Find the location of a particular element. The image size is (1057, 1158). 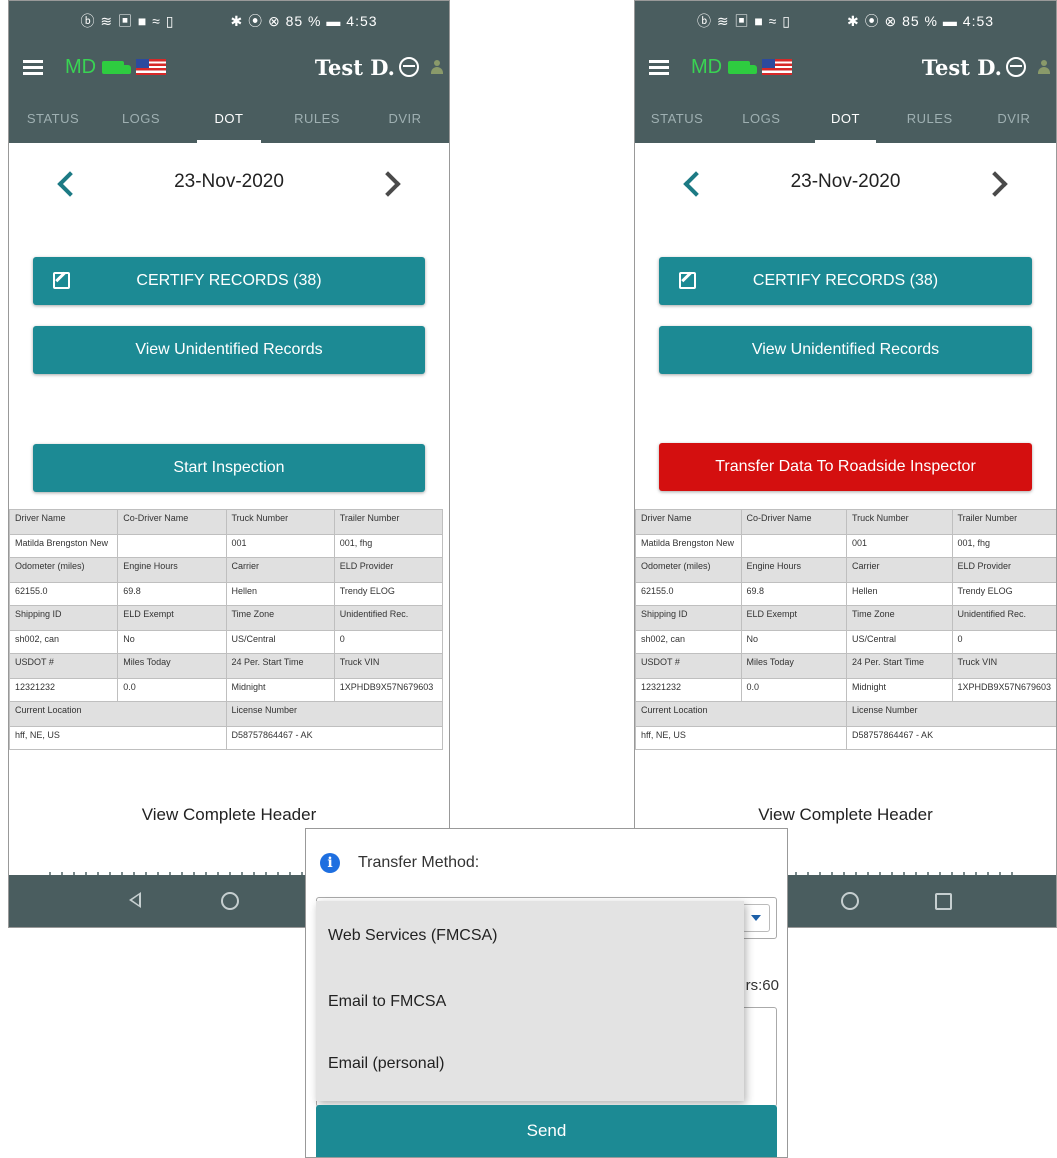

back-icon is located at coordinates (135, 900).